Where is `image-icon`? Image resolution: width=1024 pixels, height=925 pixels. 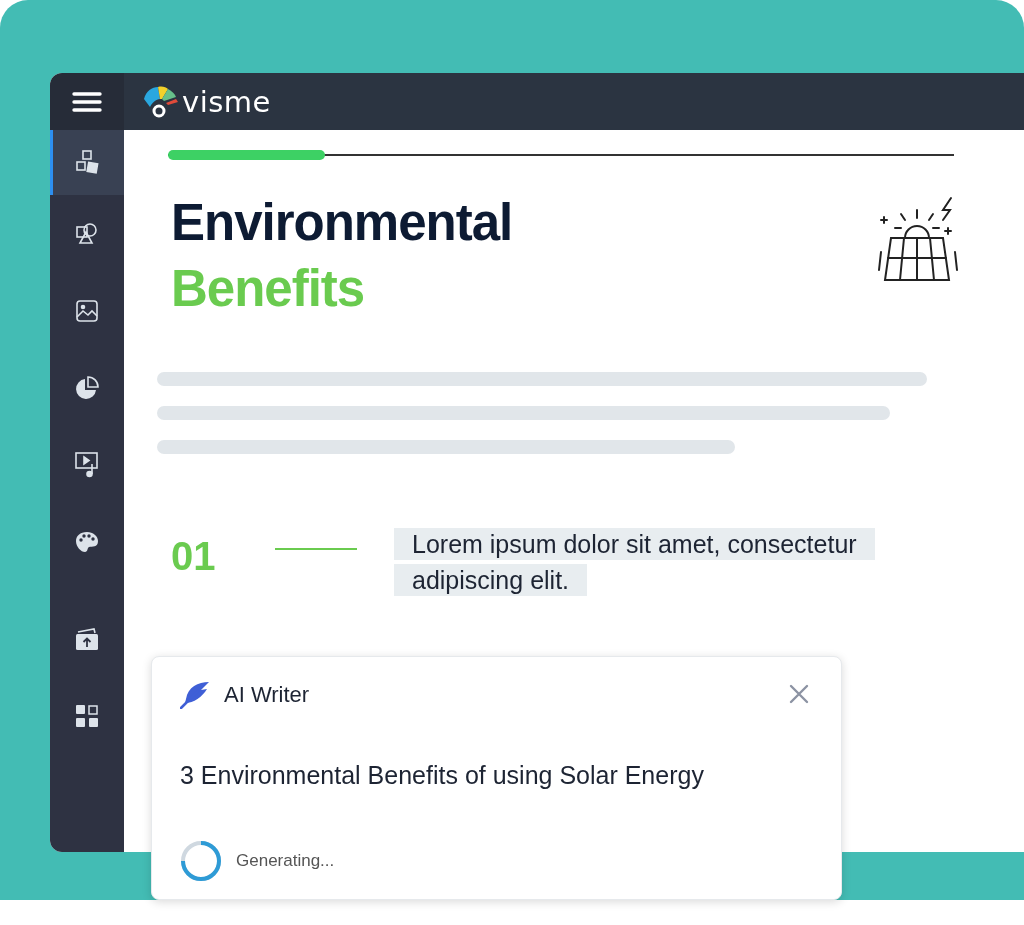 image-icon is located at coordinates (87, 310).